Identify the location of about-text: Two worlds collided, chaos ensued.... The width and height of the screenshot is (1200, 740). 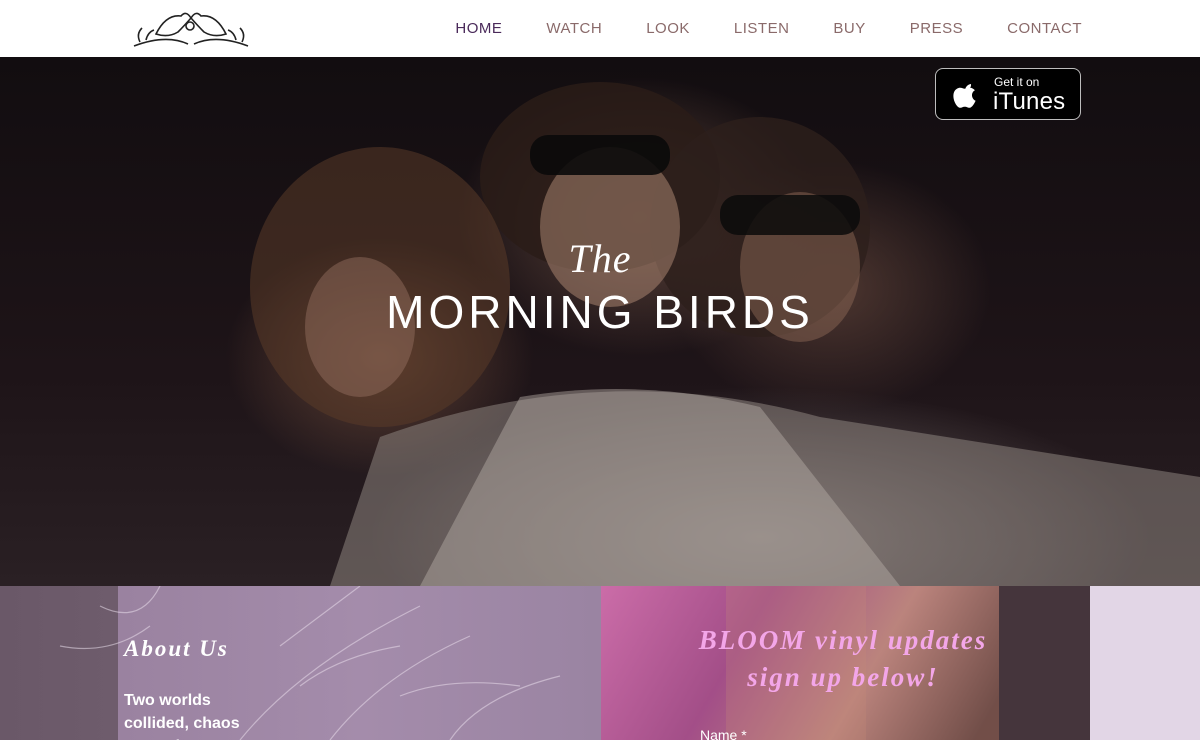
(182, 716).